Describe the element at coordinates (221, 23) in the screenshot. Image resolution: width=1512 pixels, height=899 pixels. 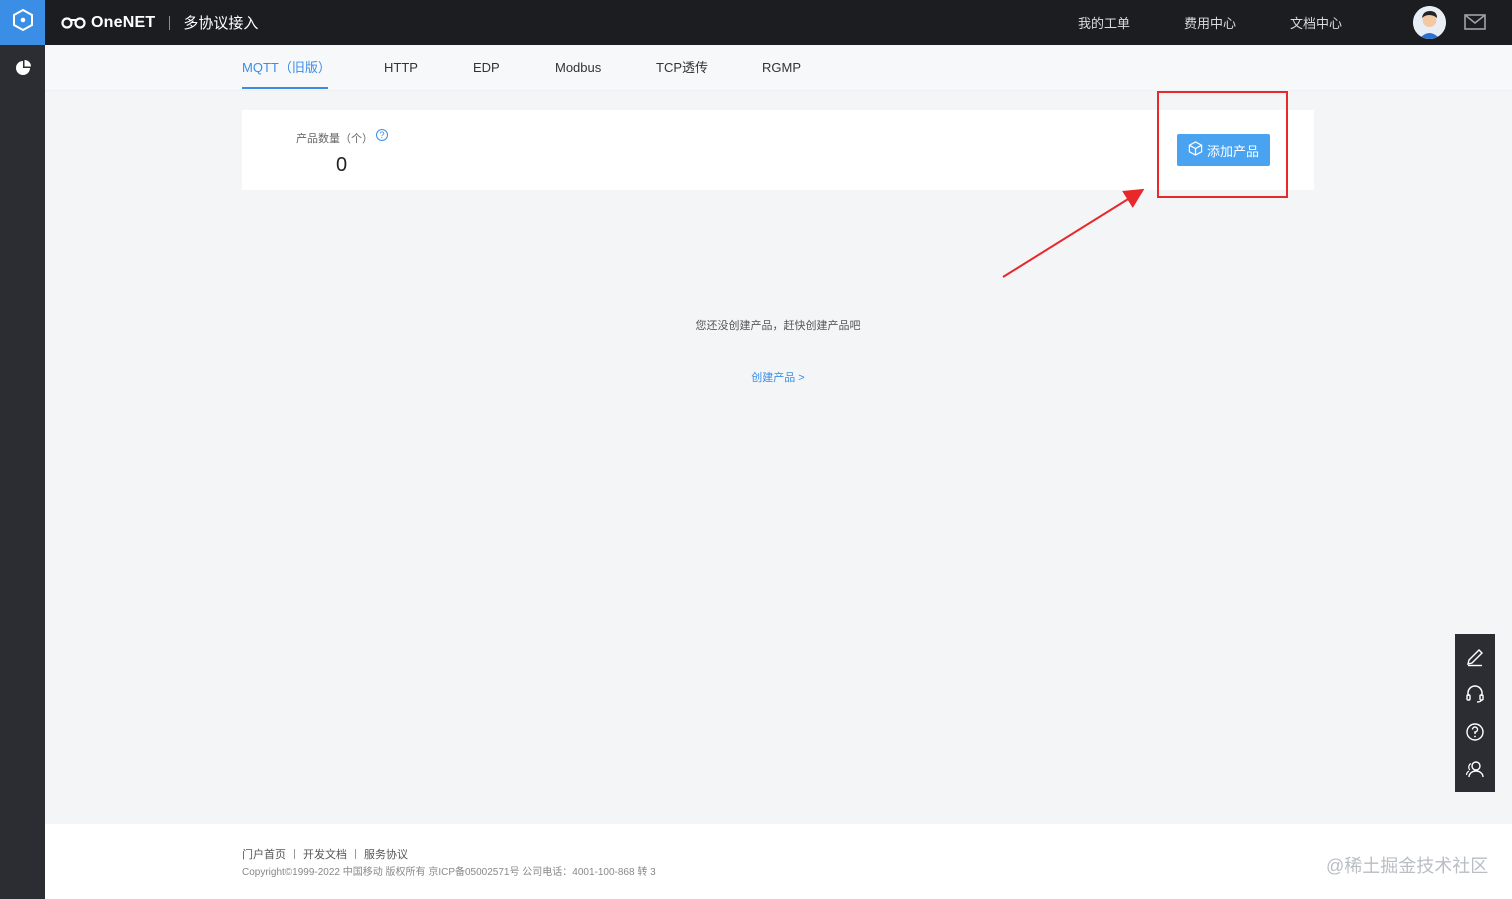
I see `page-title: 多协议接入` at that location.